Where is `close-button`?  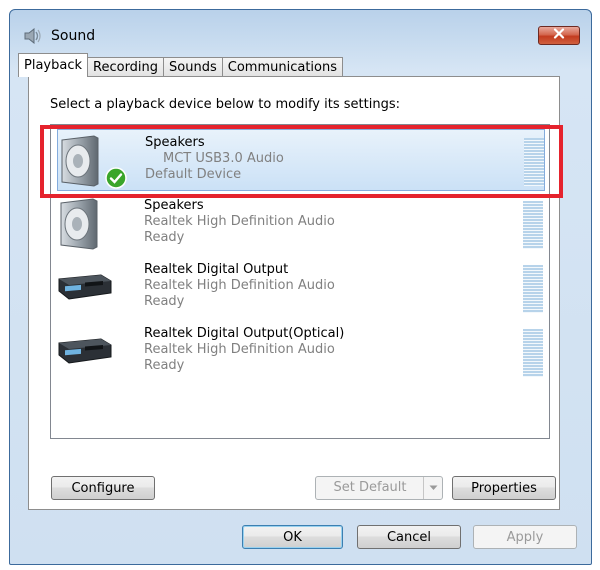 close-button is located at coordinates (559, 35).